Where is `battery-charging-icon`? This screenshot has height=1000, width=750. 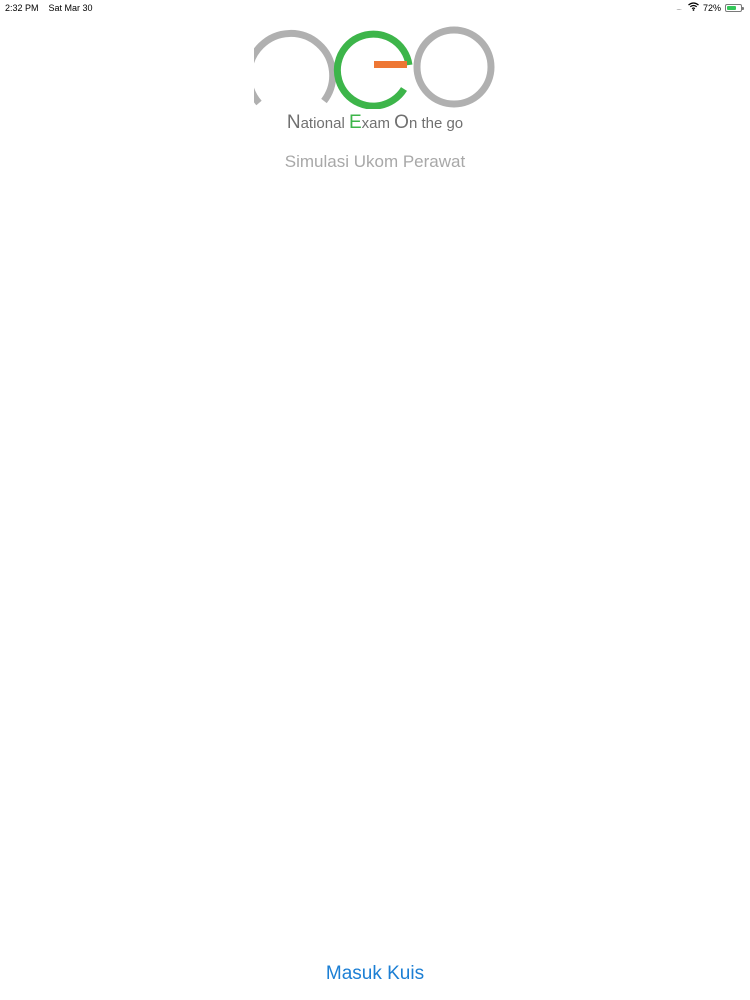
battery-charging-icon is located at coordinates (734, 7).